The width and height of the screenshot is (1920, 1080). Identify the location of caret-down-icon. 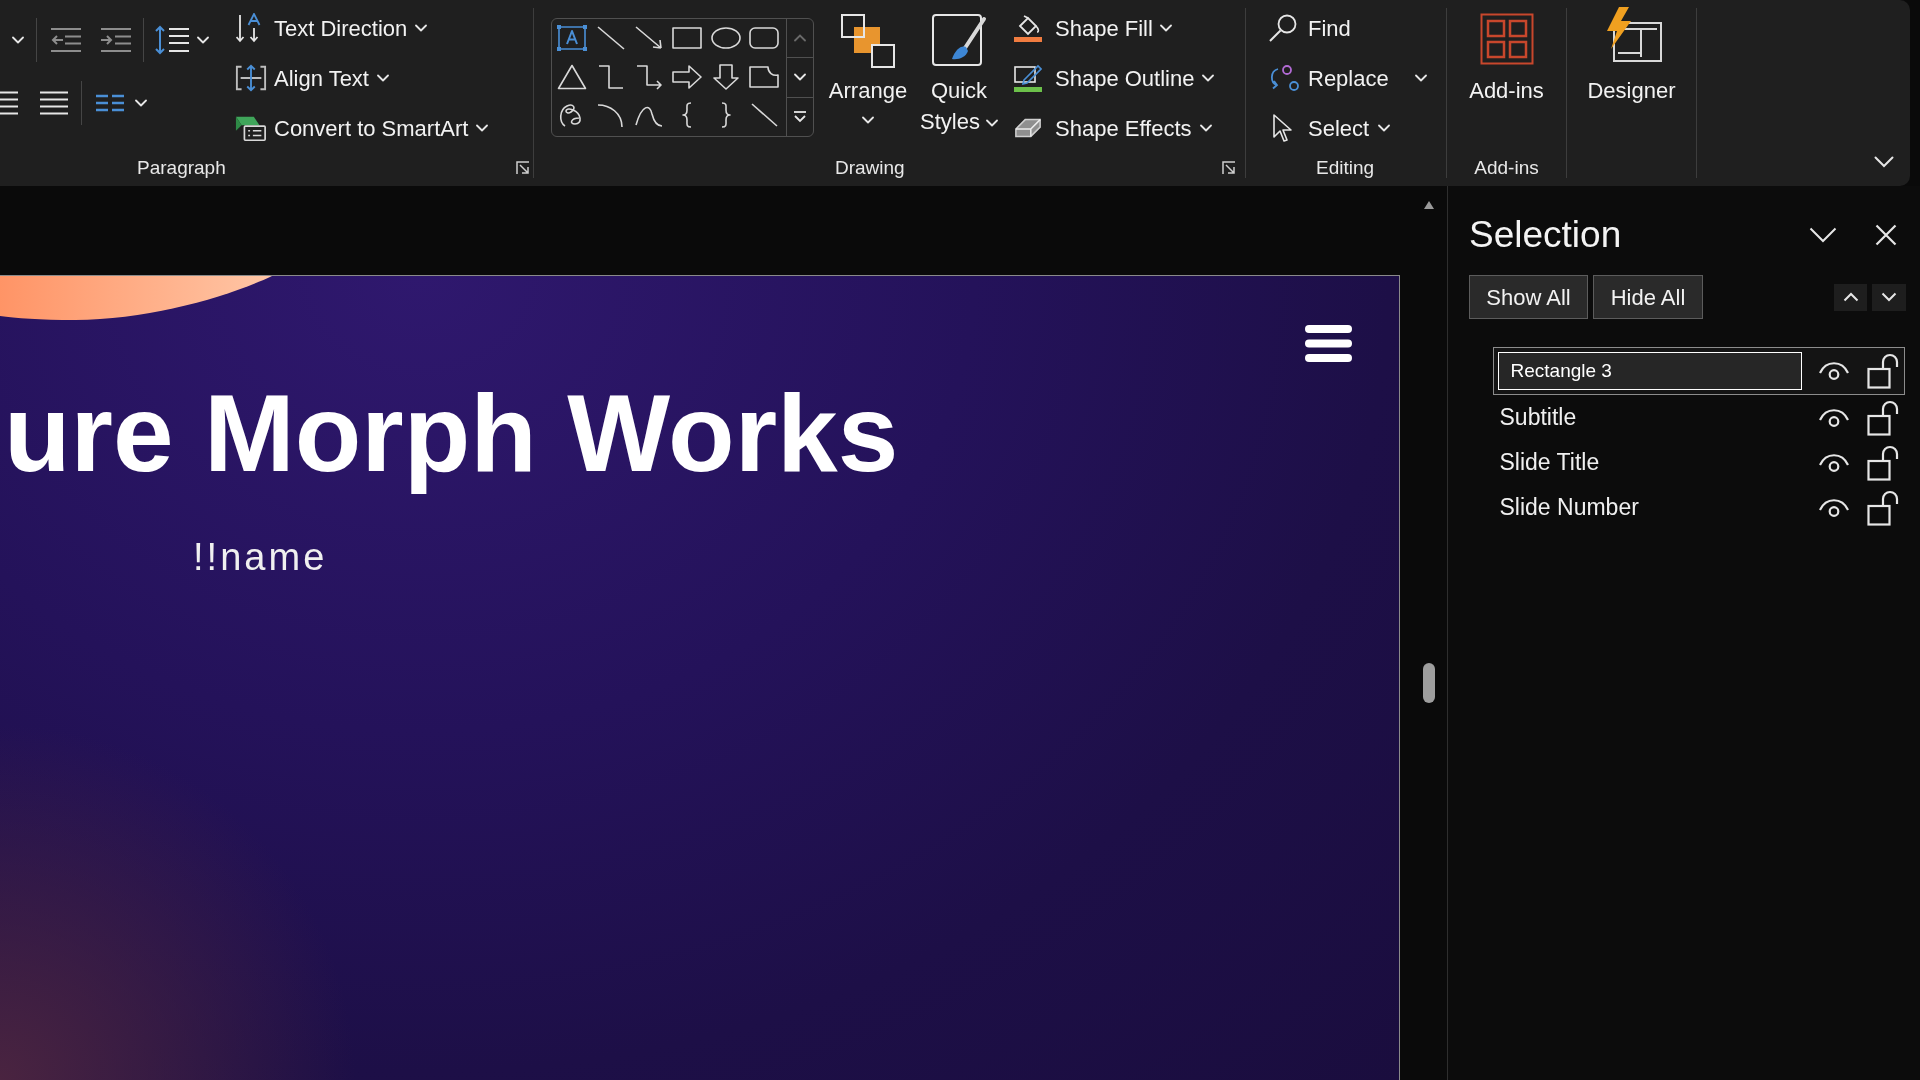
(1889, 297).